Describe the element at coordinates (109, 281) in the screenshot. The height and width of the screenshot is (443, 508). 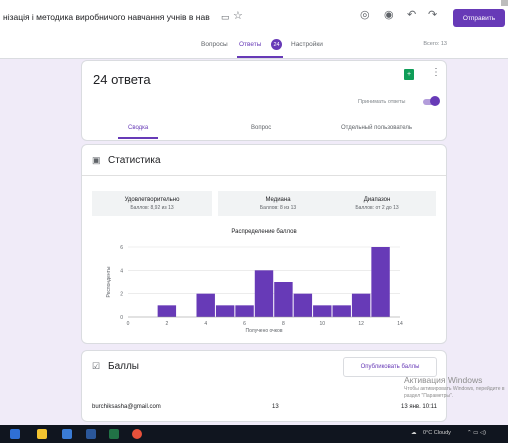
I see `y-axis-label: Респонденты` at that location.